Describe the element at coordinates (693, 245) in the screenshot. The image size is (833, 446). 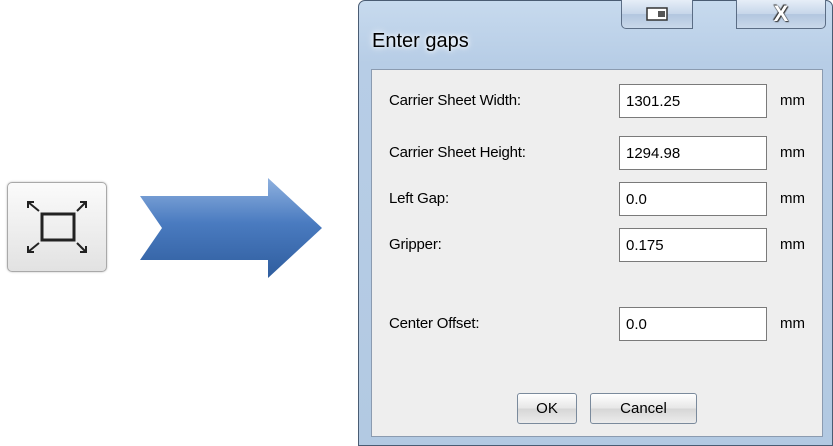
I see `gripper-input` at that location.